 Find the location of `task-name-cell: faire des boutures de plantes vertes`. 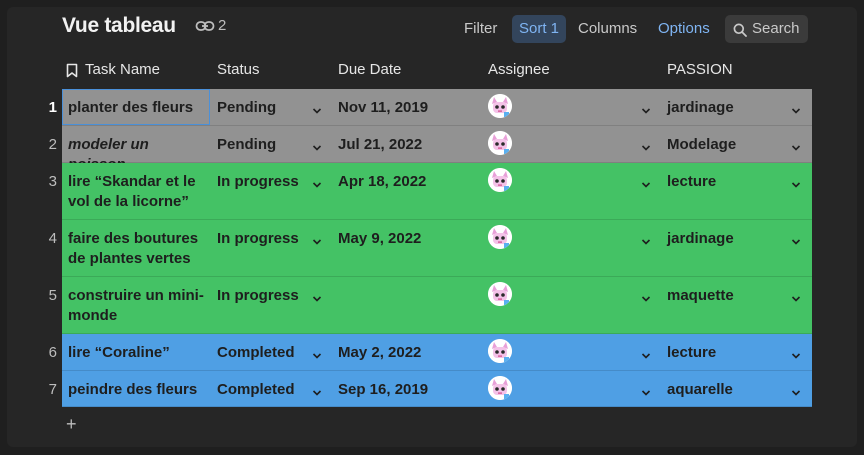

task-name-cell: faire des boutures de plantes vertes is located at coordinates (138, 249).